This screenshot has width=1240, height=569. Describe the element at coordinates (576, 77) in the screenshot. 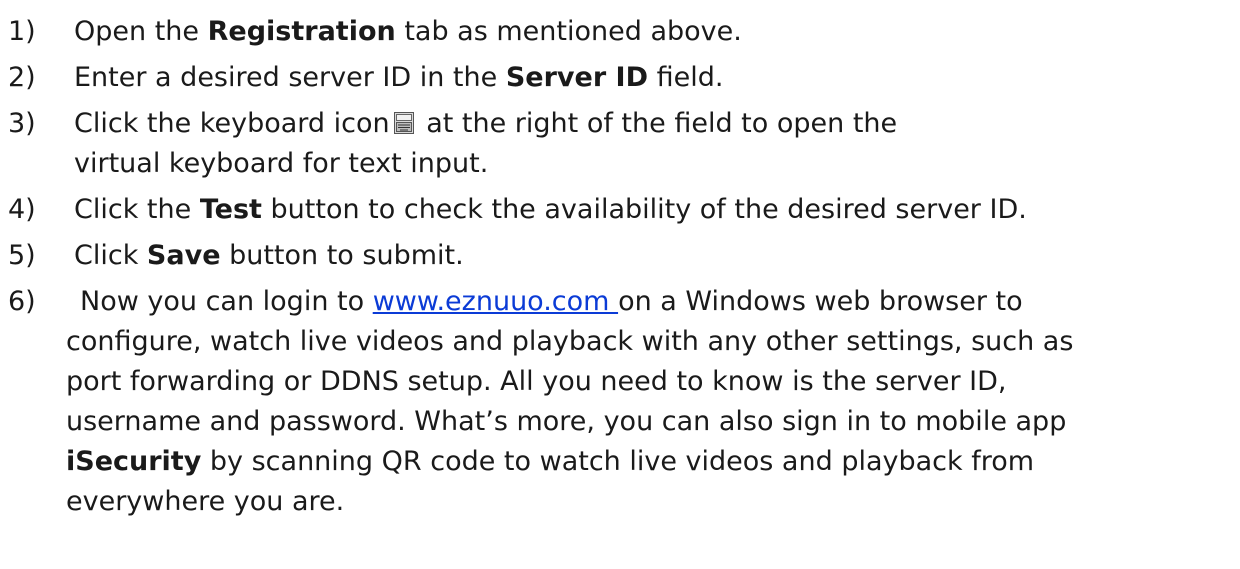

I see `server-id-label: Server ID` at that location.